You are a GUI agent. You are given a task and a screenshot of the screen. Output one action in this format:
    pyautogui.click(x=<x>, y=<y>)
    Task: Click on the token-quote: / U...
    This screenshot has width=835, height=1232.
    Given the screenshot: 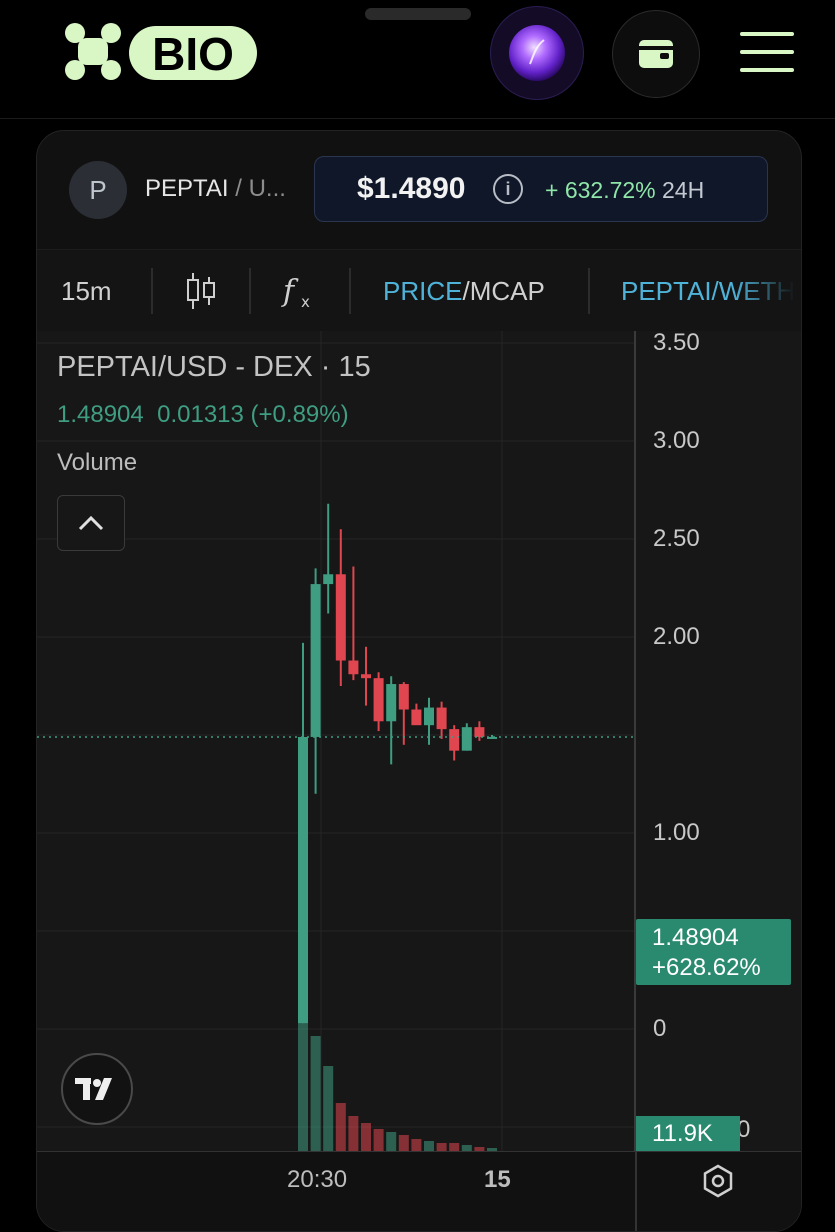 What is the action you would take?
    pyautogui.click(x=257, y=188)
    